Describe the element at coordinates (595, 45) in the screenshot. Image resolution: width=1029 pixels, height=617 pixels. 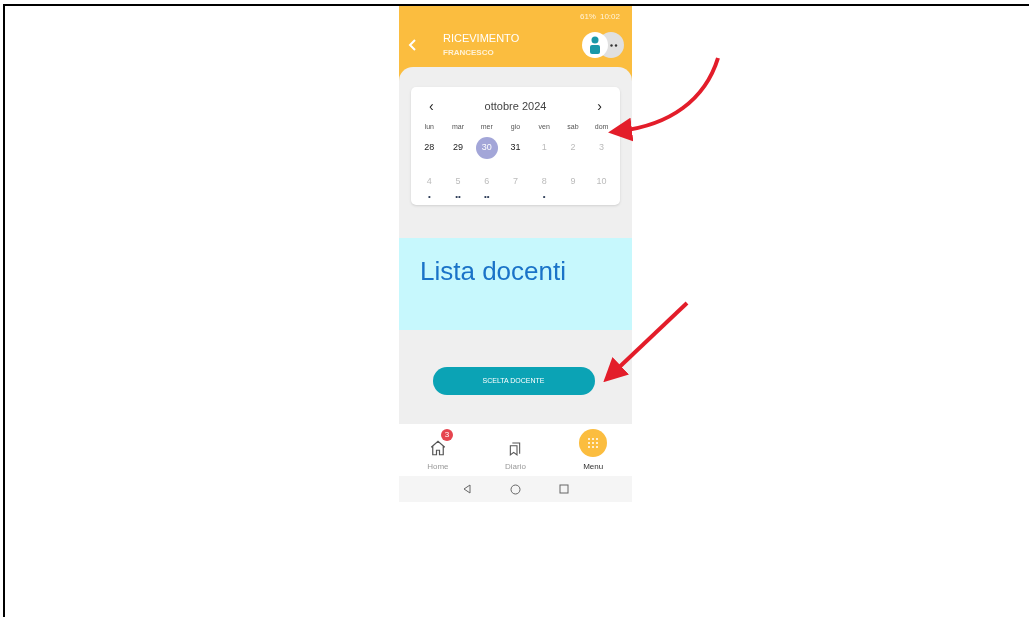
I see `user-icon` at that location.